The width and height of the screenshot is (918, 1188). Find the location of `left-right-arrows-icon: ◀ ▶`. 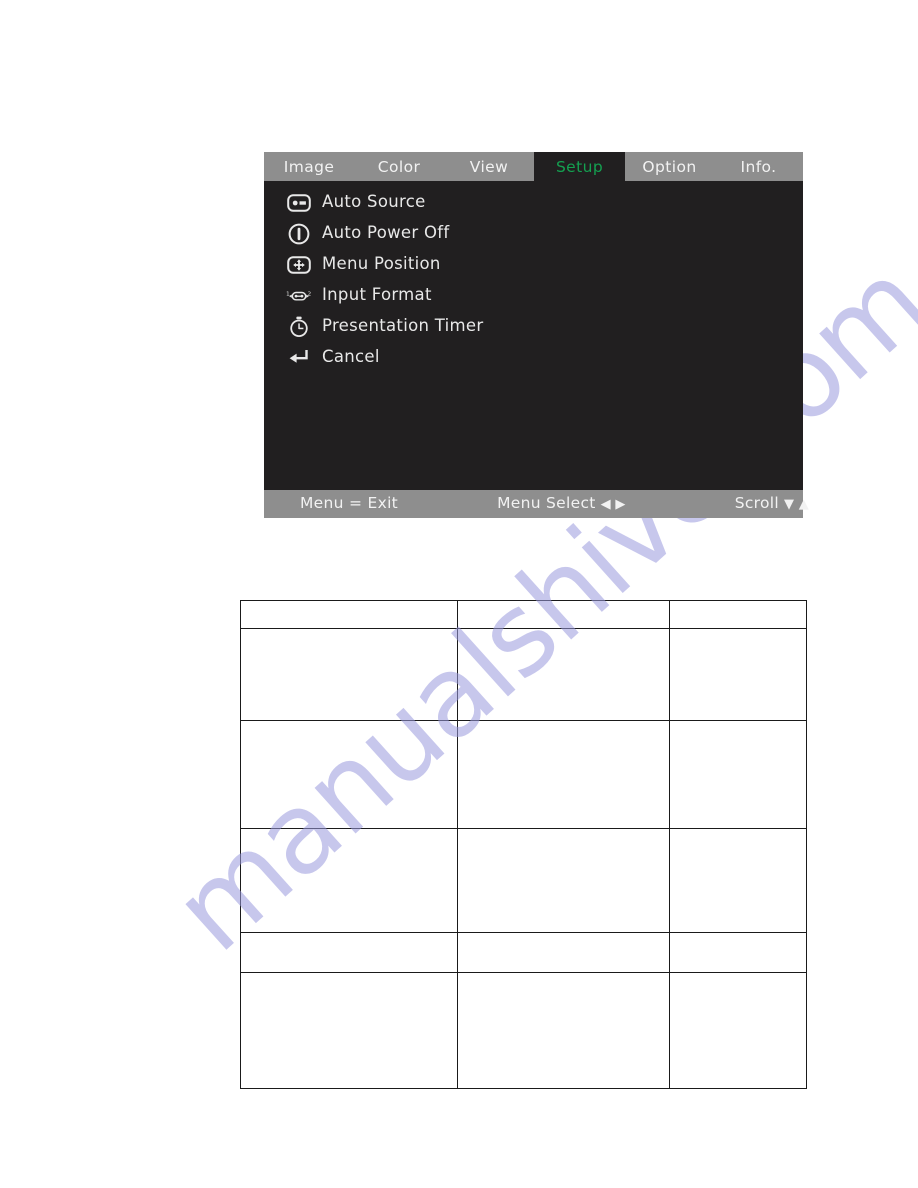

left-right-arrows-icon: ◀ ▶ is located at coordinates (613, 504).